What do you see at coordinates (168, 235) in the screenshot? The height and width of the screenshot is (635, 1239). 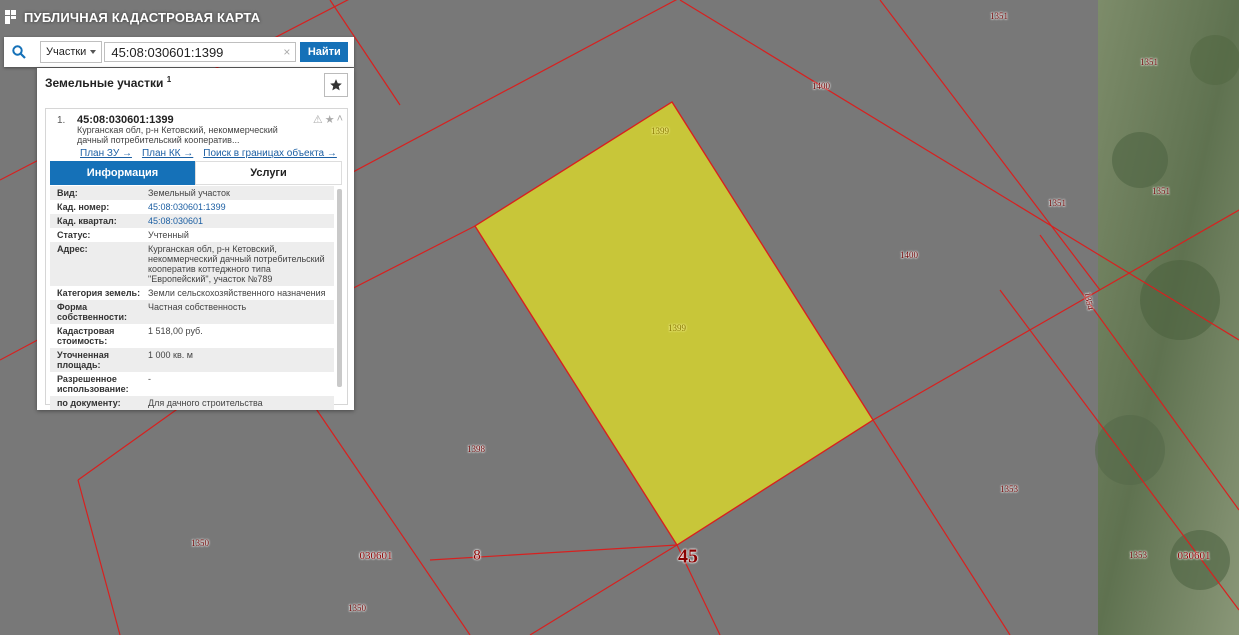 I see `row-value: Учтенный` at bounding box center [168, 235].